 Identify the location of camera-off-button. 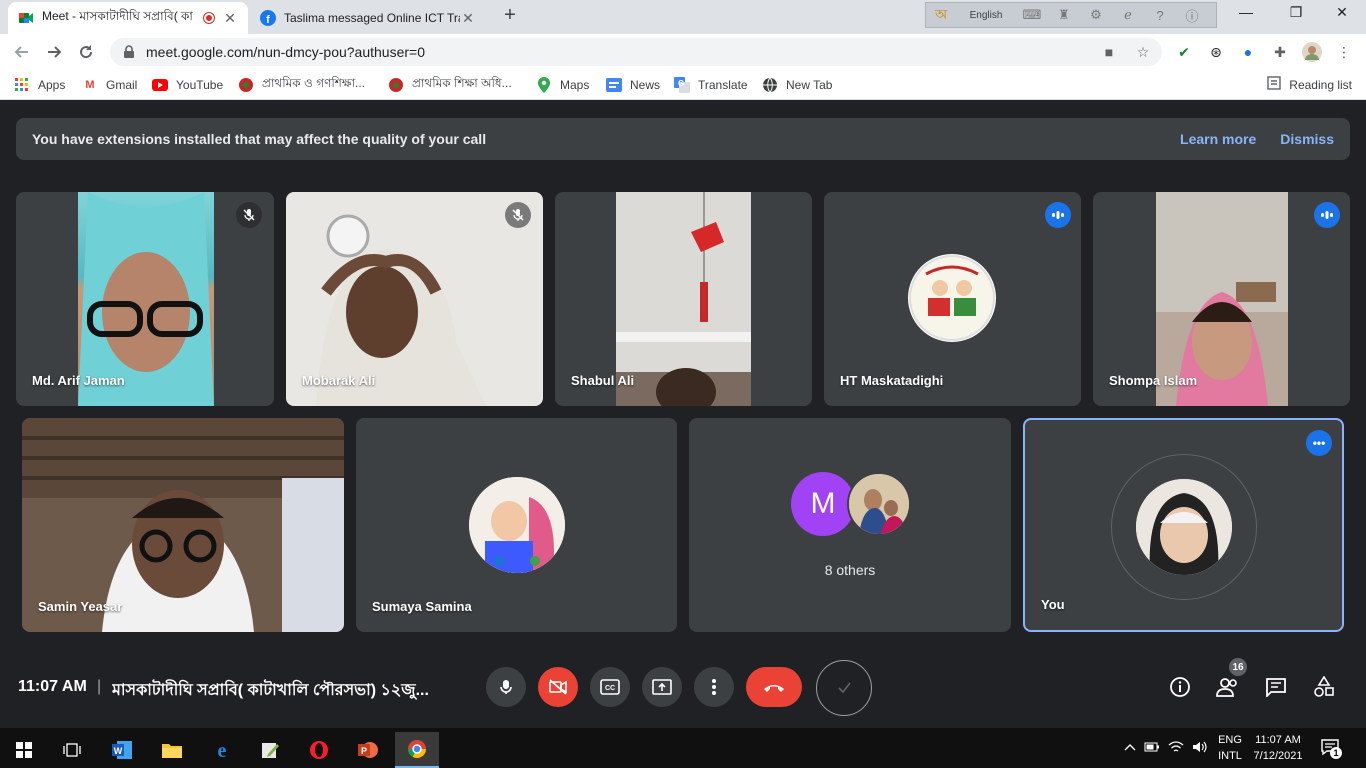
(558, 687).